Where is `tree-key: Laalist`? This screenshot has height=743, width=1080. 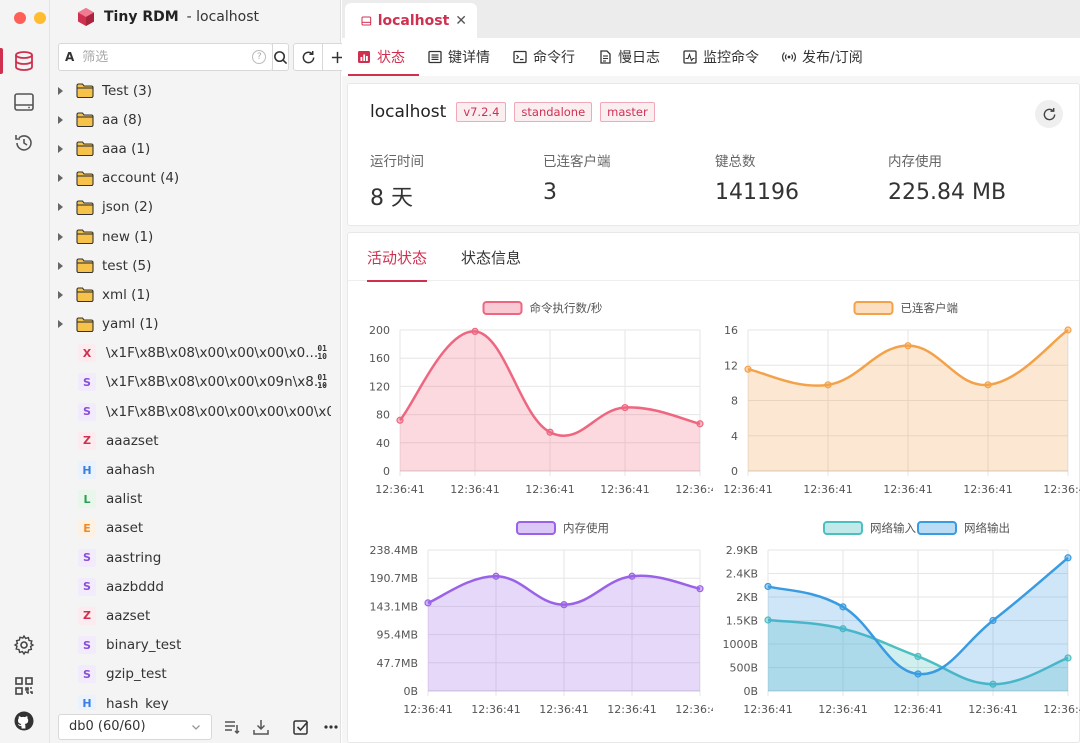 tree-key: Laalist is located at coordinates (195, 499).